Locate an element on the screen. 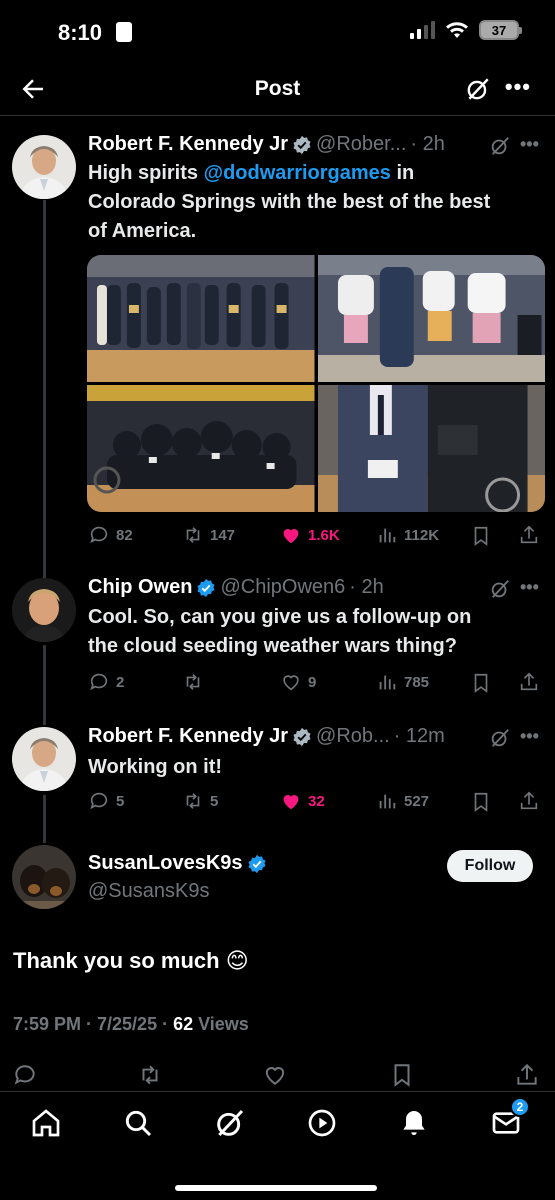  views-button: 527 is located at coordinates (402, 801).